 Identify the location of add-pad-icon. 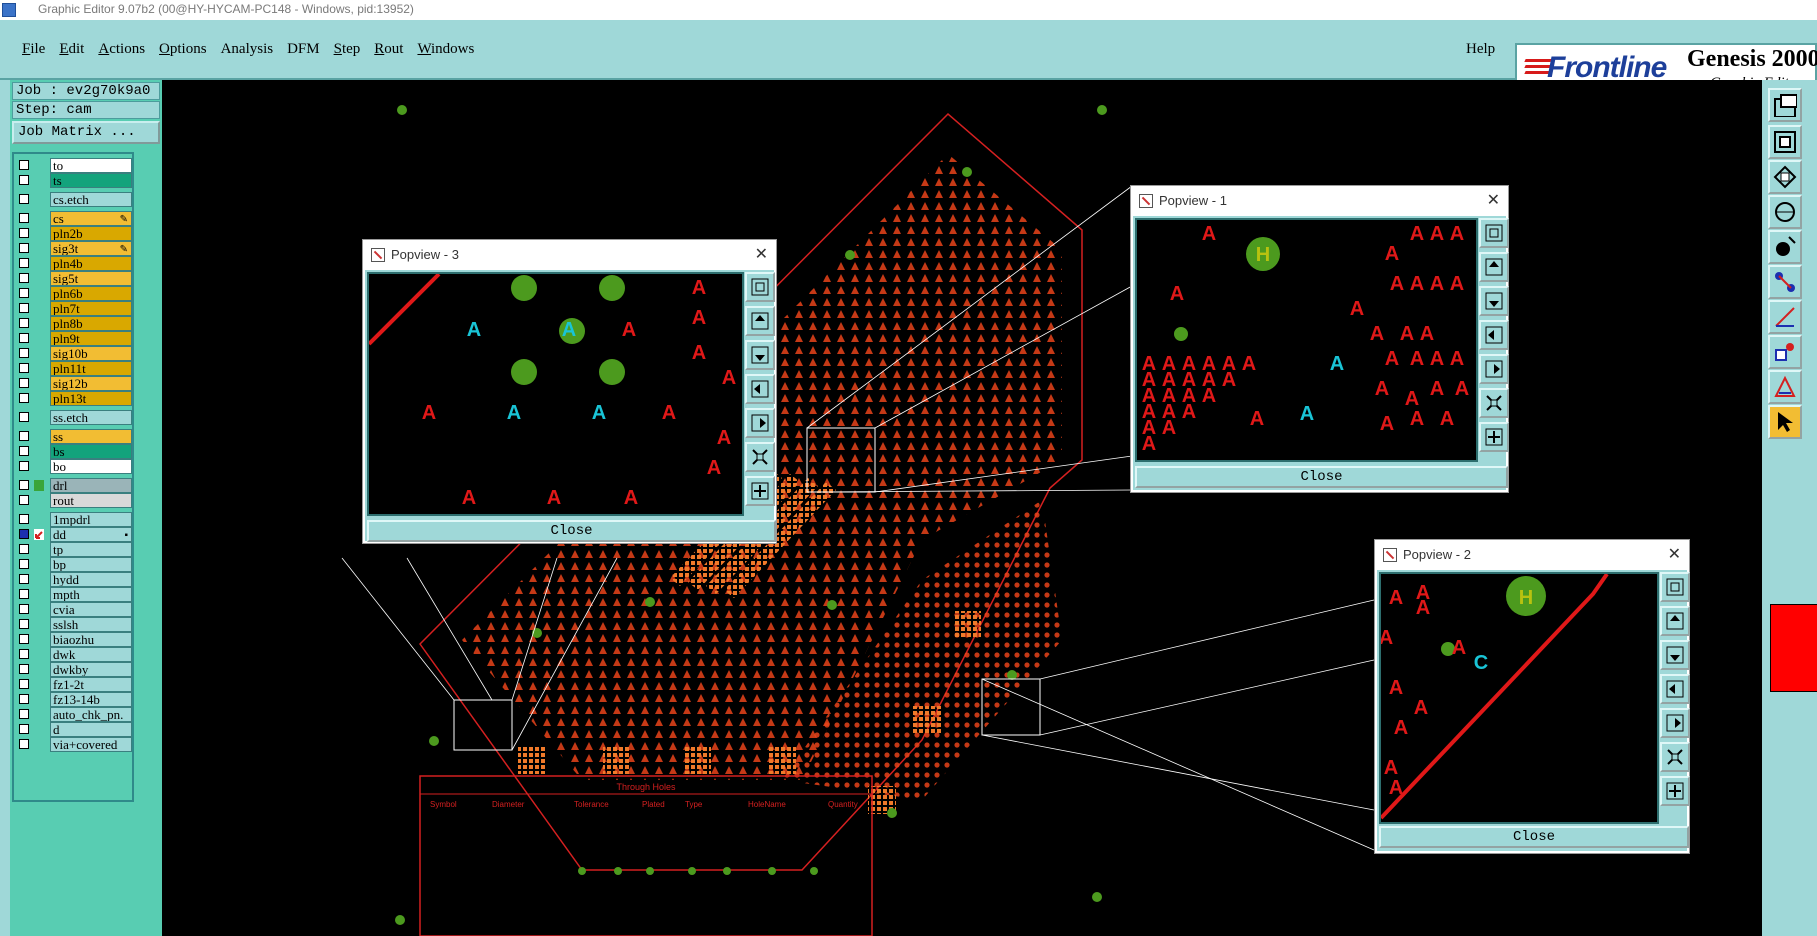
(1785, 352).